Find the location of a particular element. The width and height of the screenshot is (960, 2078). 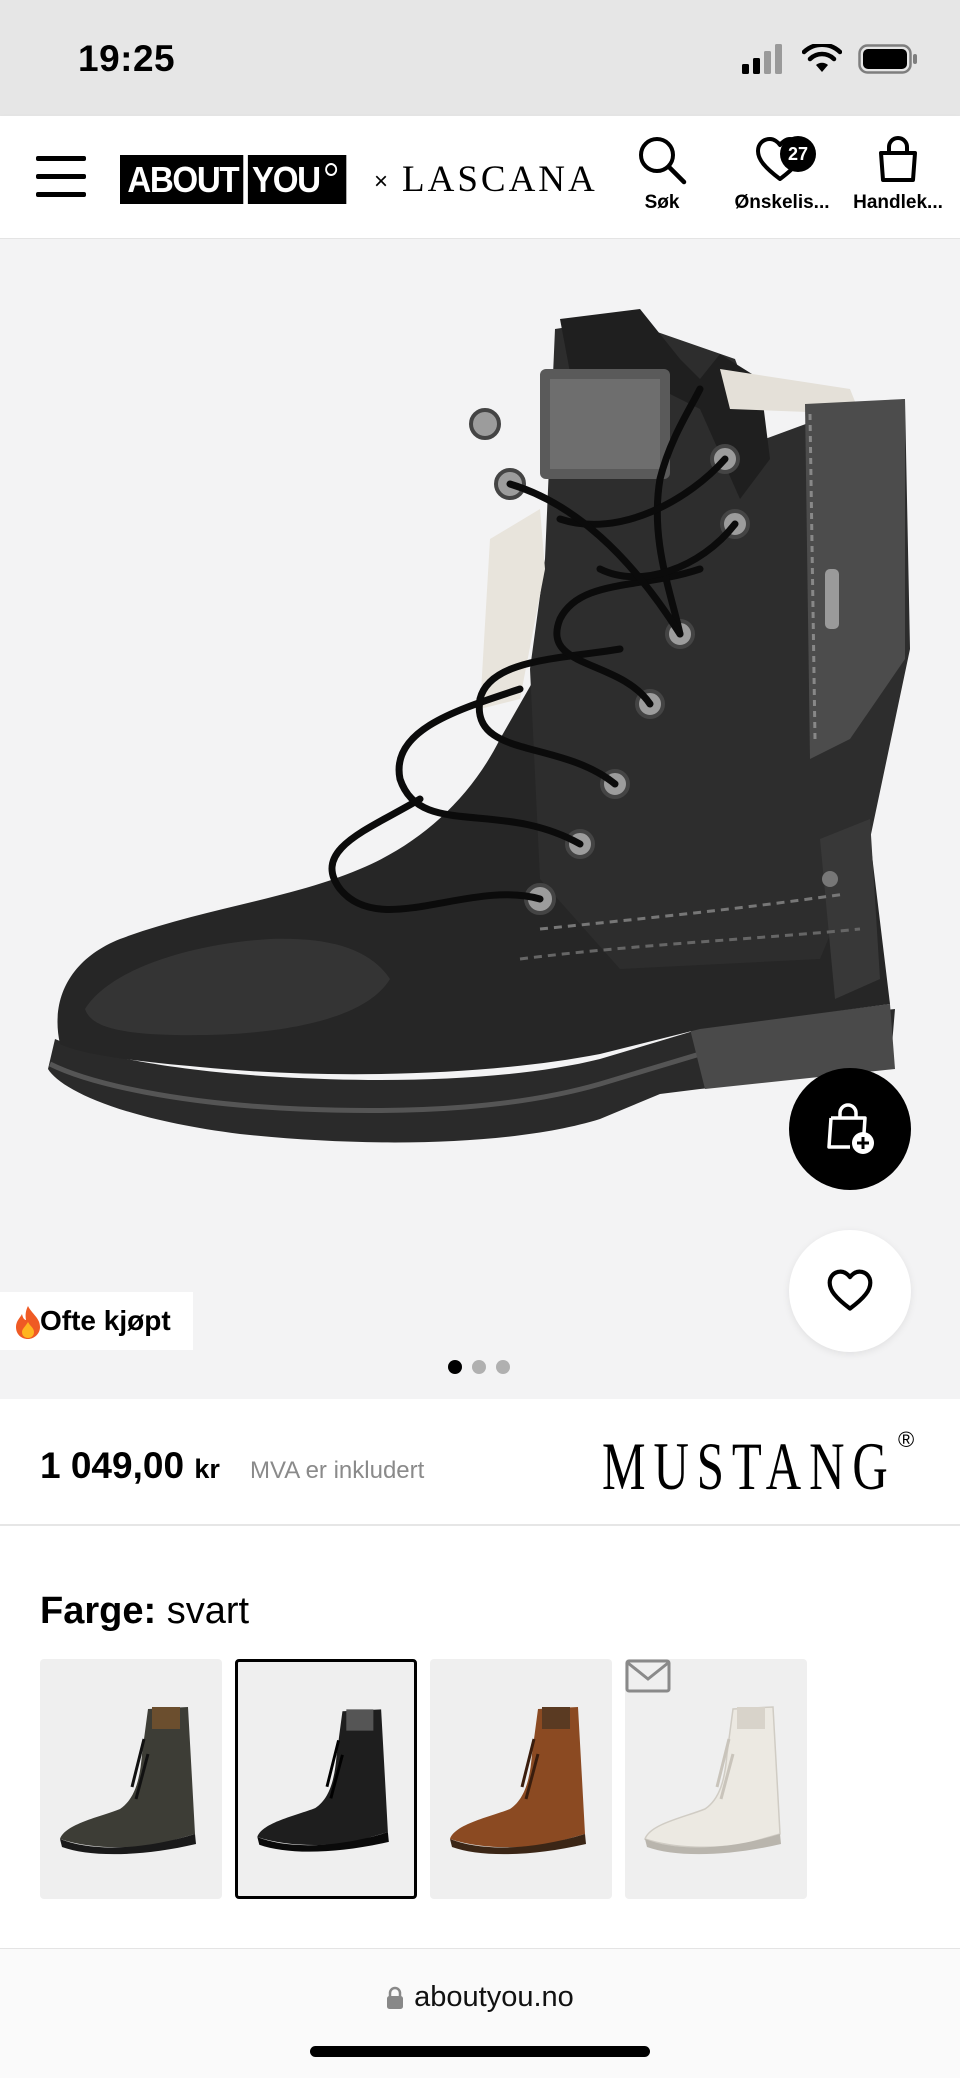

home-indicator is located at coordinates (480, 2051).